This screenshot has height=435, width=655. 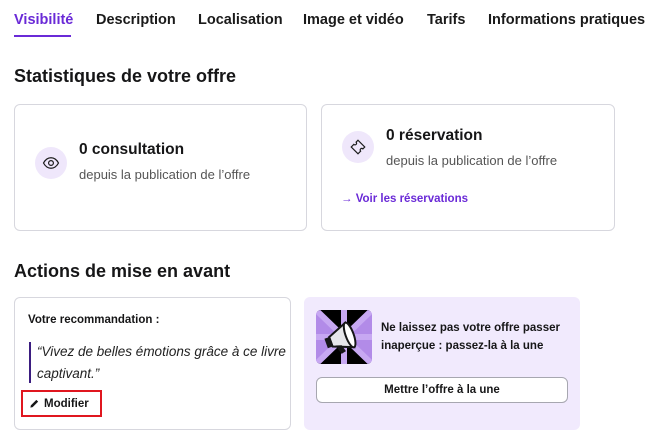 What do you see at coordinates (132, 149) in the screenshot?
I see `views-count: 0 consultation` at bounding box center [132, 149].